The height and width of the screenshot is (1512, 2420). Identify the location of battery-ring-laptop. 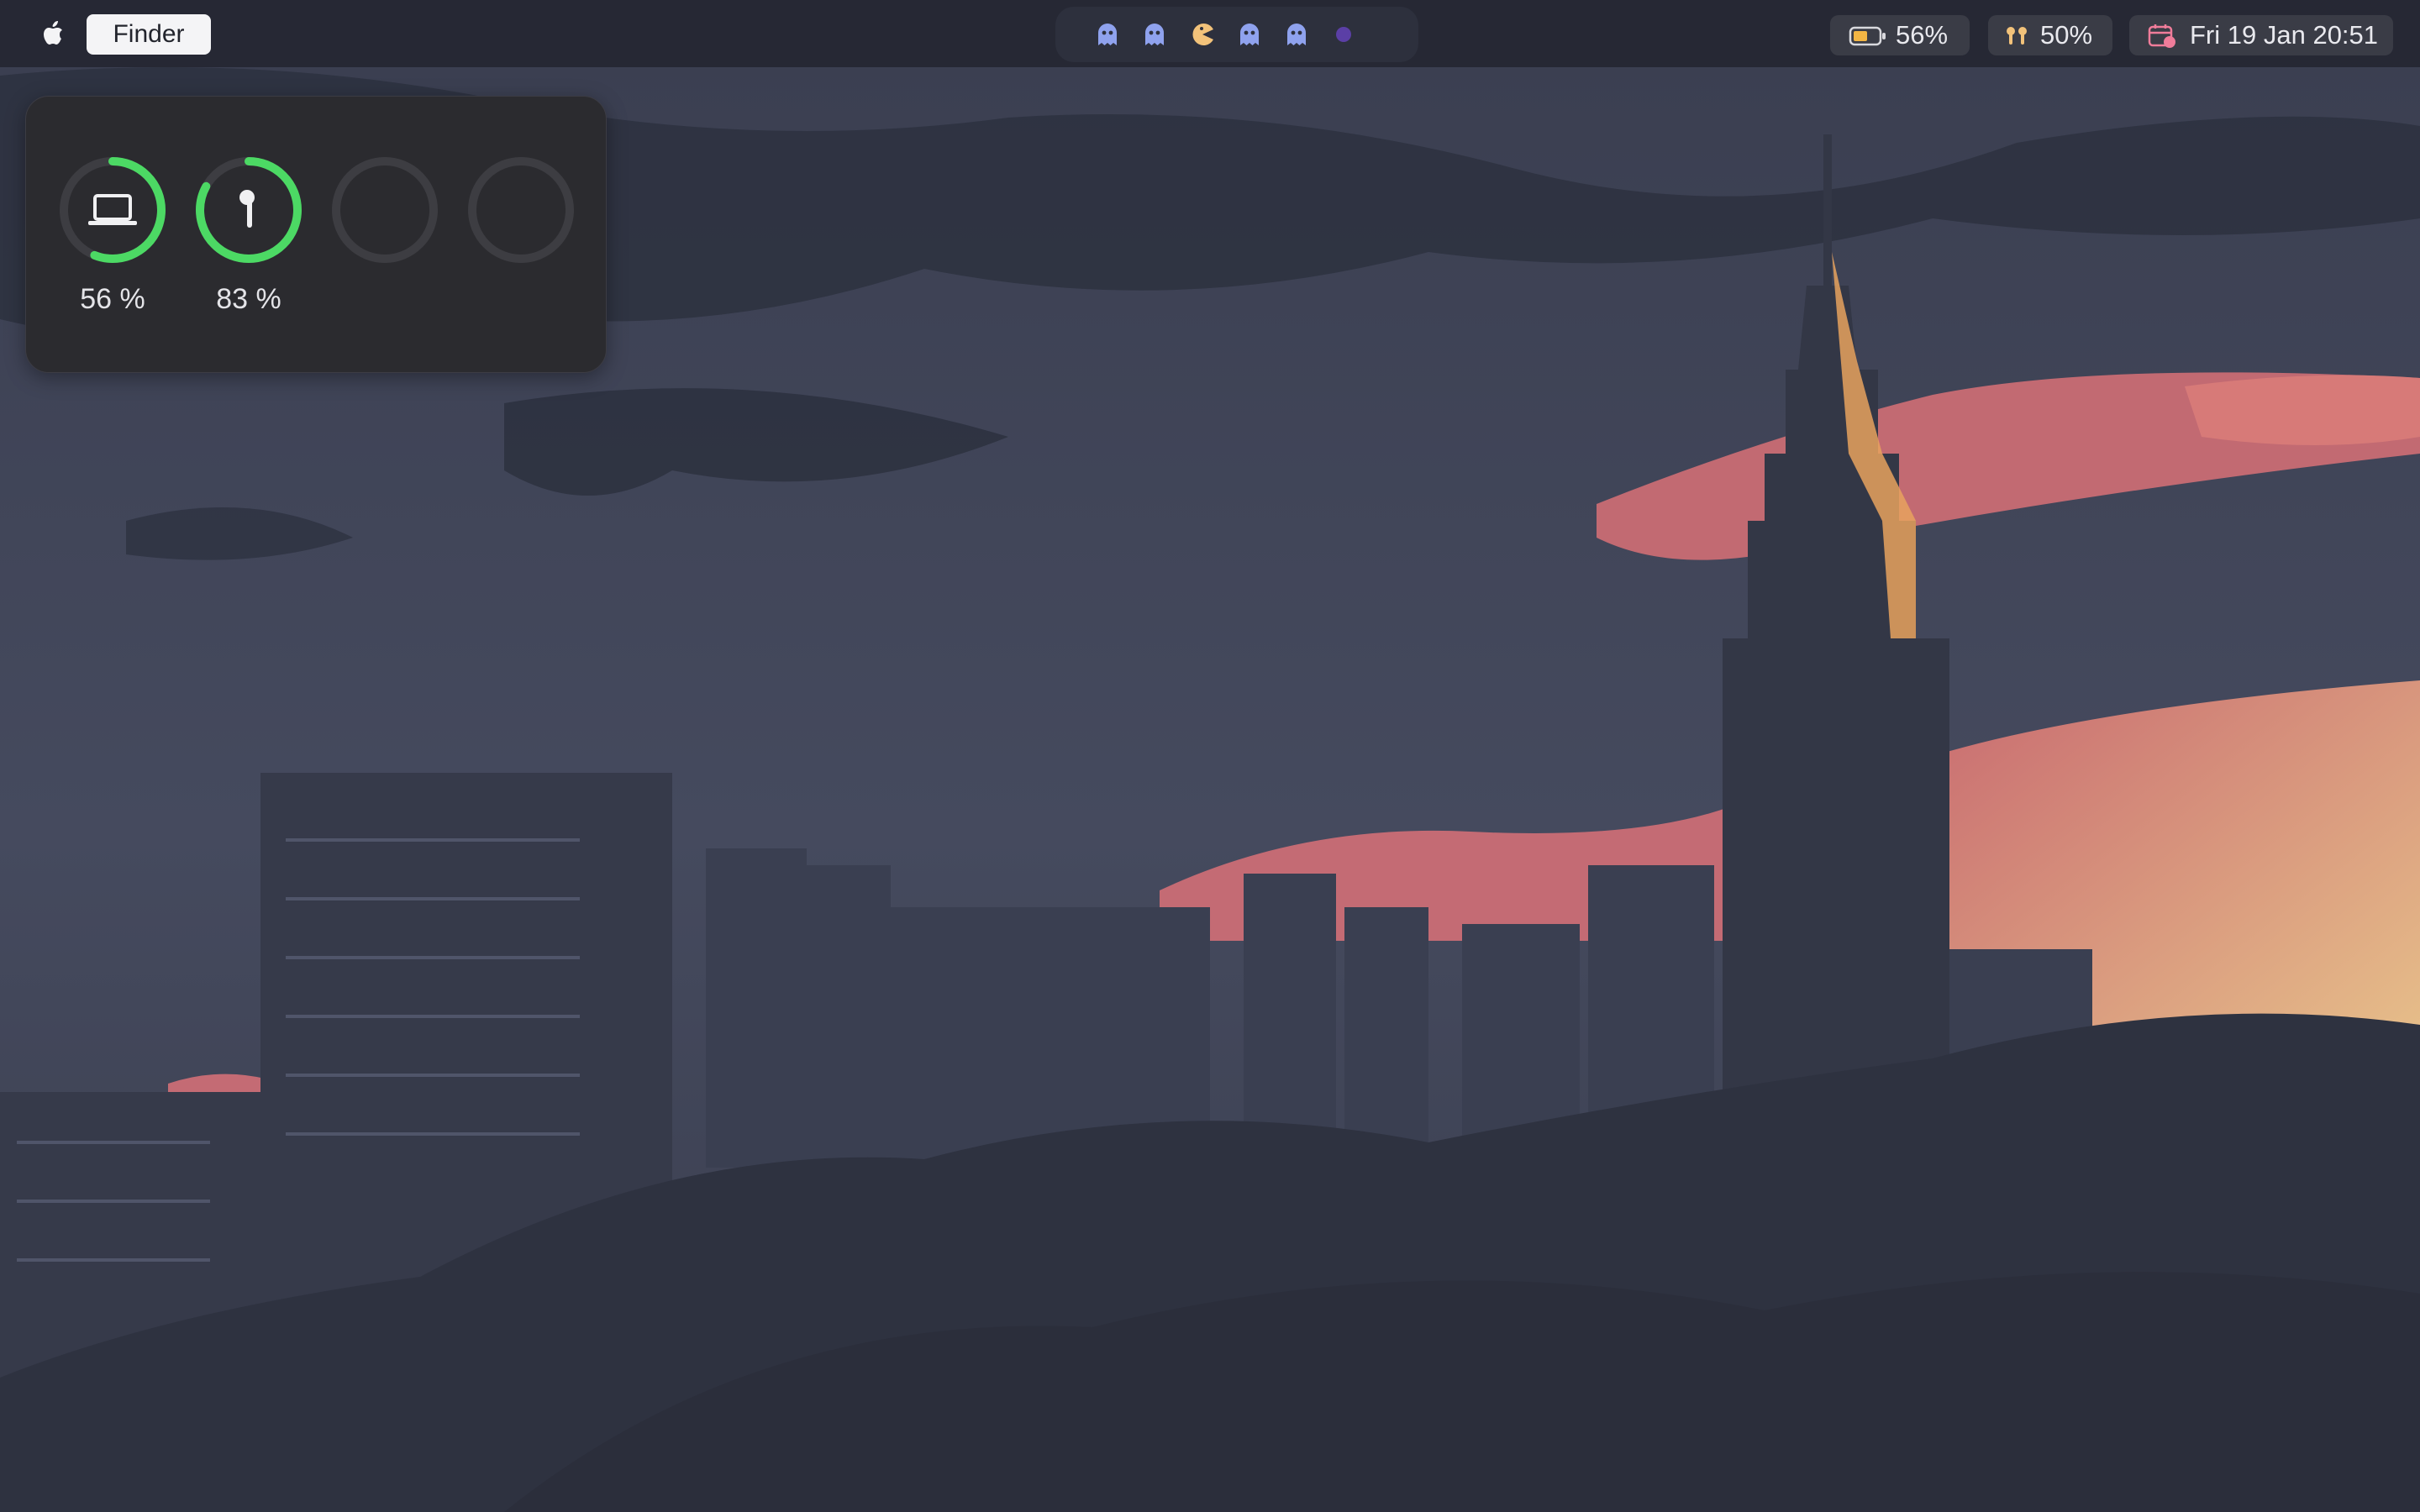
(113, 210).